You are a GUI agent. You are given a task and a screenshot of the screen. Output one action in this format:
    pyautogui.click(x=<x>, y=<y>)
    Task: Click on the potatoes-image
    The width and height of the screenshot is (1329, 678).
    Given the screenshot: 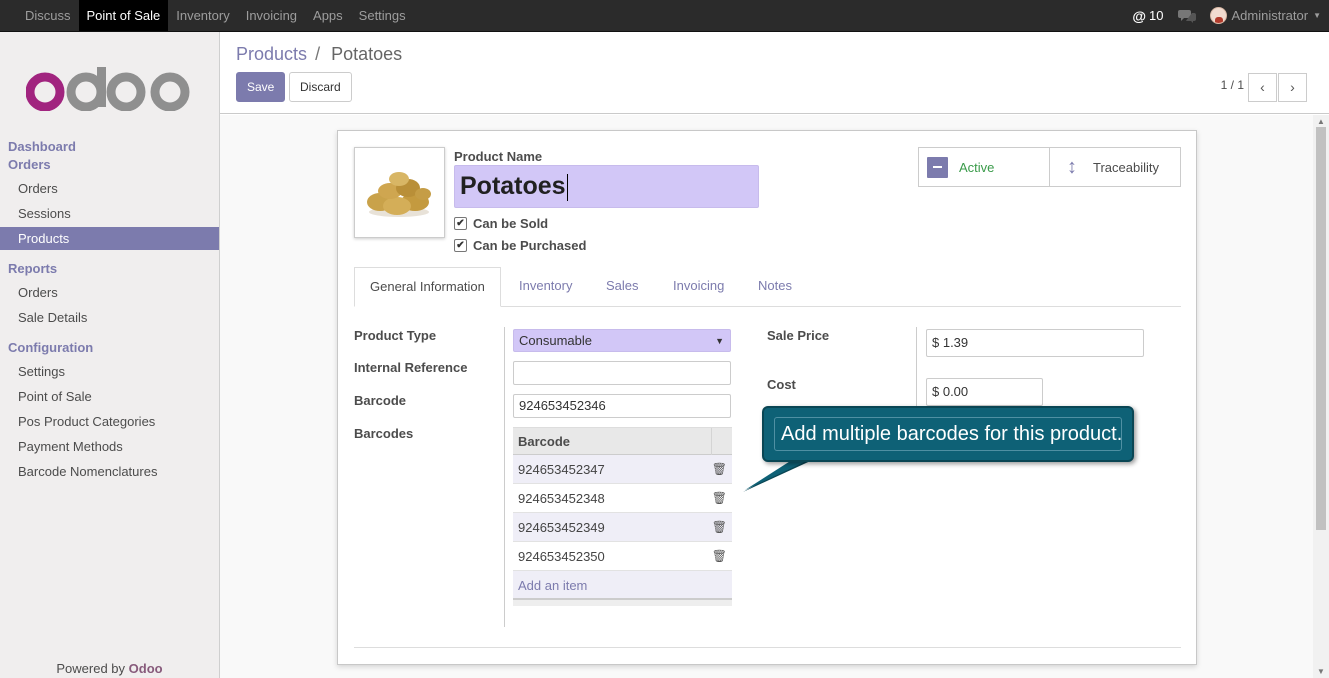 What is the action you would take?
    pyautogui.click(x=399, y=194)
    